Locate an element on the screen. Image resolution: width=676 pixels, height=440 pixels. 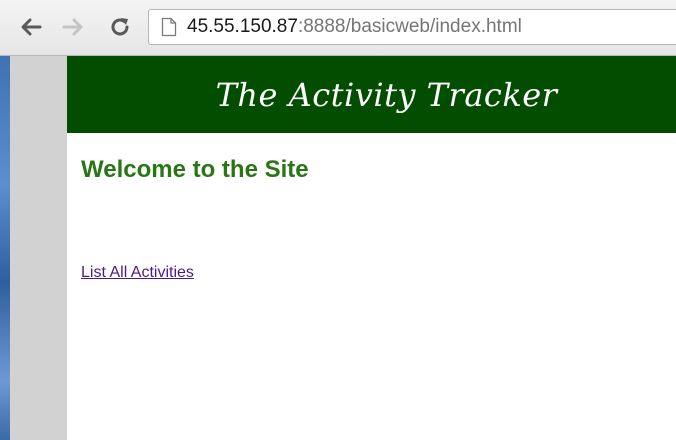
browser-toolbar: 45.55.150.87:8888/basicweb/index.html is located at coordinates (338, 28).